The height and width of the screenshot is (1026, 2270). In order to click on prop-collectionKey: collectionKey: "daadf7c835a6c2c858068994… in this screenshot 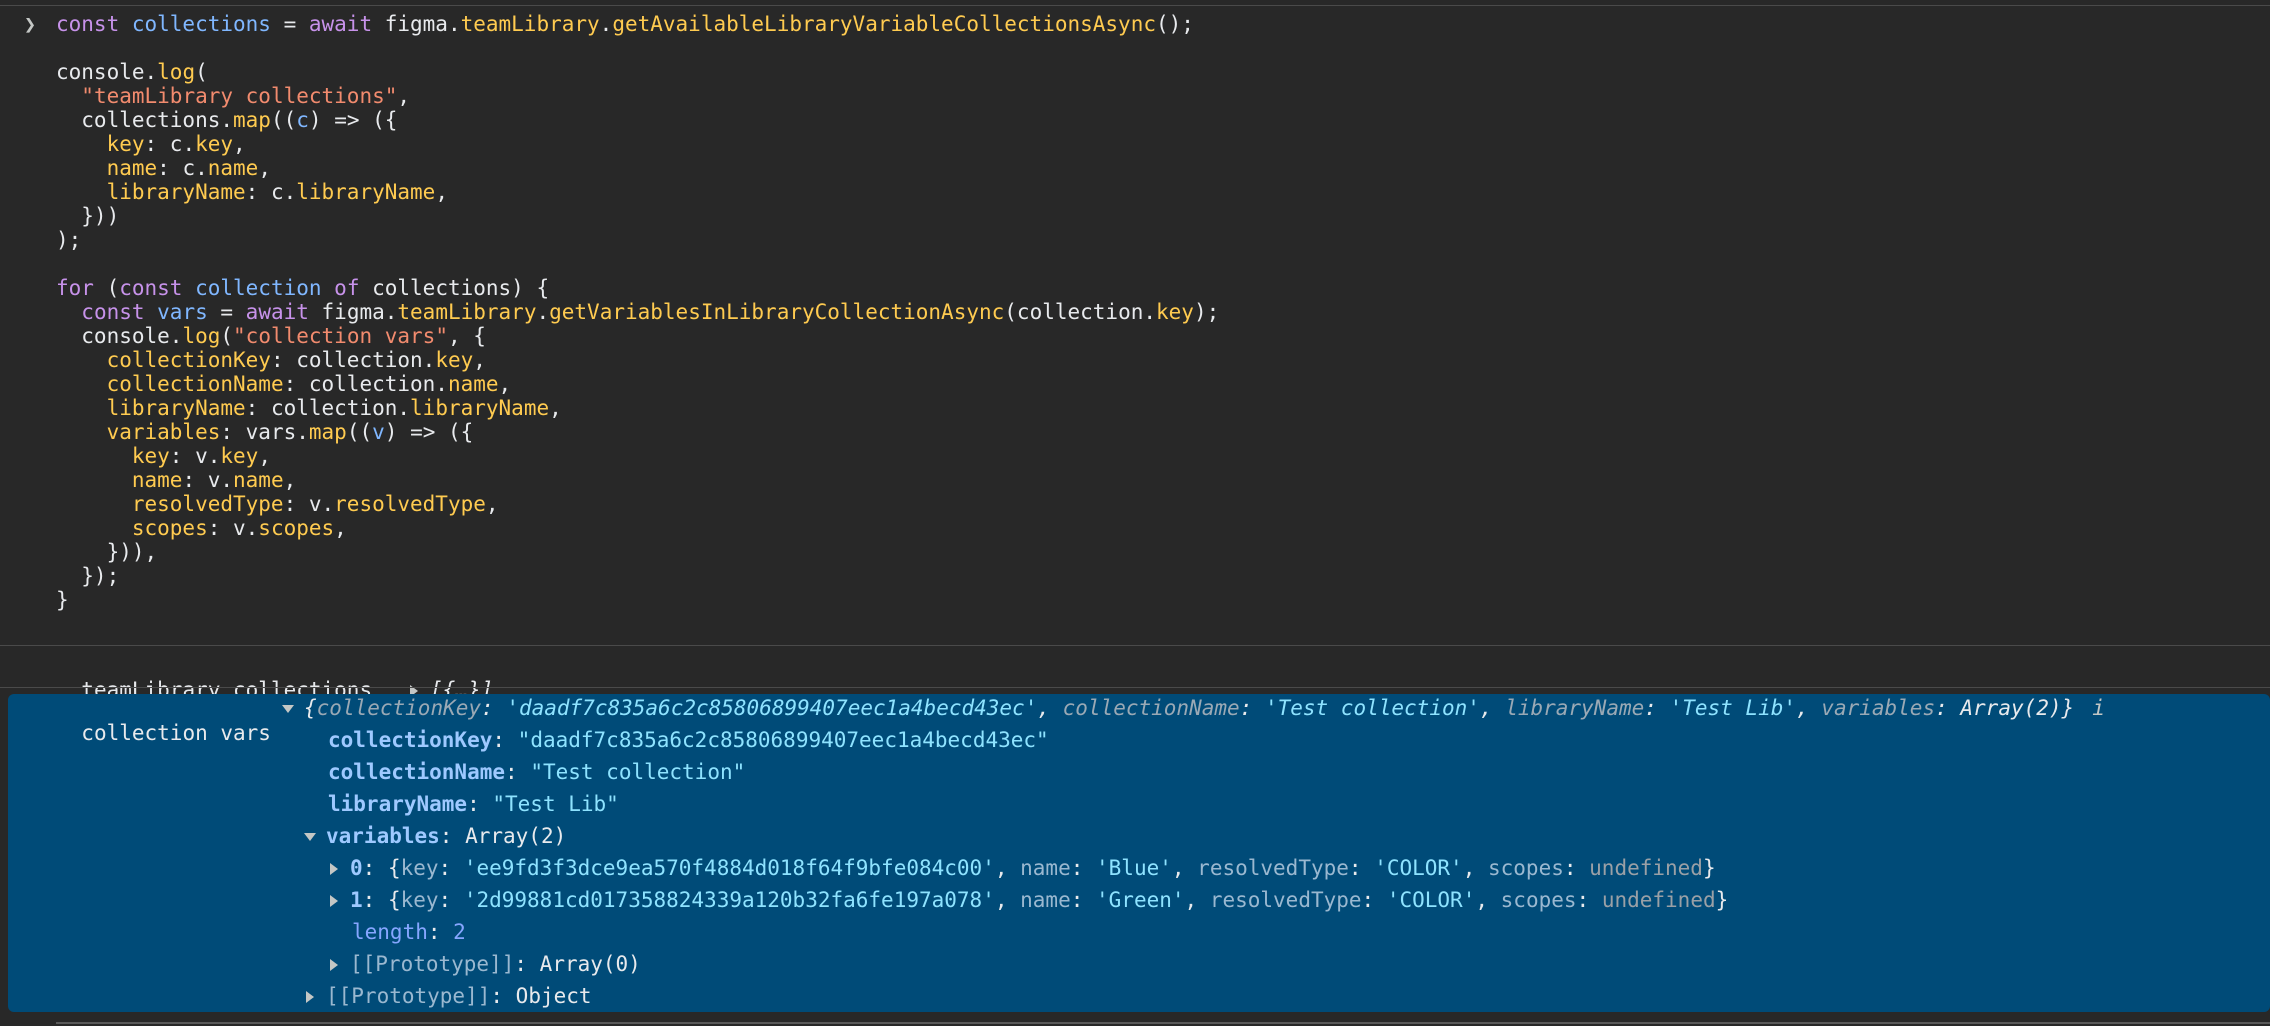, I will do `click(688, 740)`.